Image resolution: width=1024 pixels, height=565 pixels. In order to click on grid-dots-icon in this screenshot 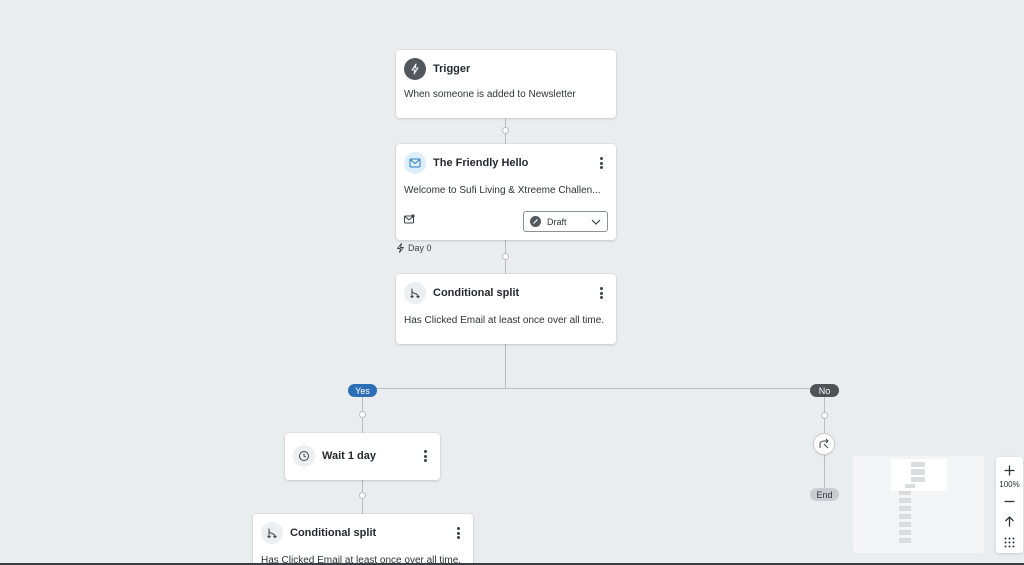, I will do `click(1009, 542)`.